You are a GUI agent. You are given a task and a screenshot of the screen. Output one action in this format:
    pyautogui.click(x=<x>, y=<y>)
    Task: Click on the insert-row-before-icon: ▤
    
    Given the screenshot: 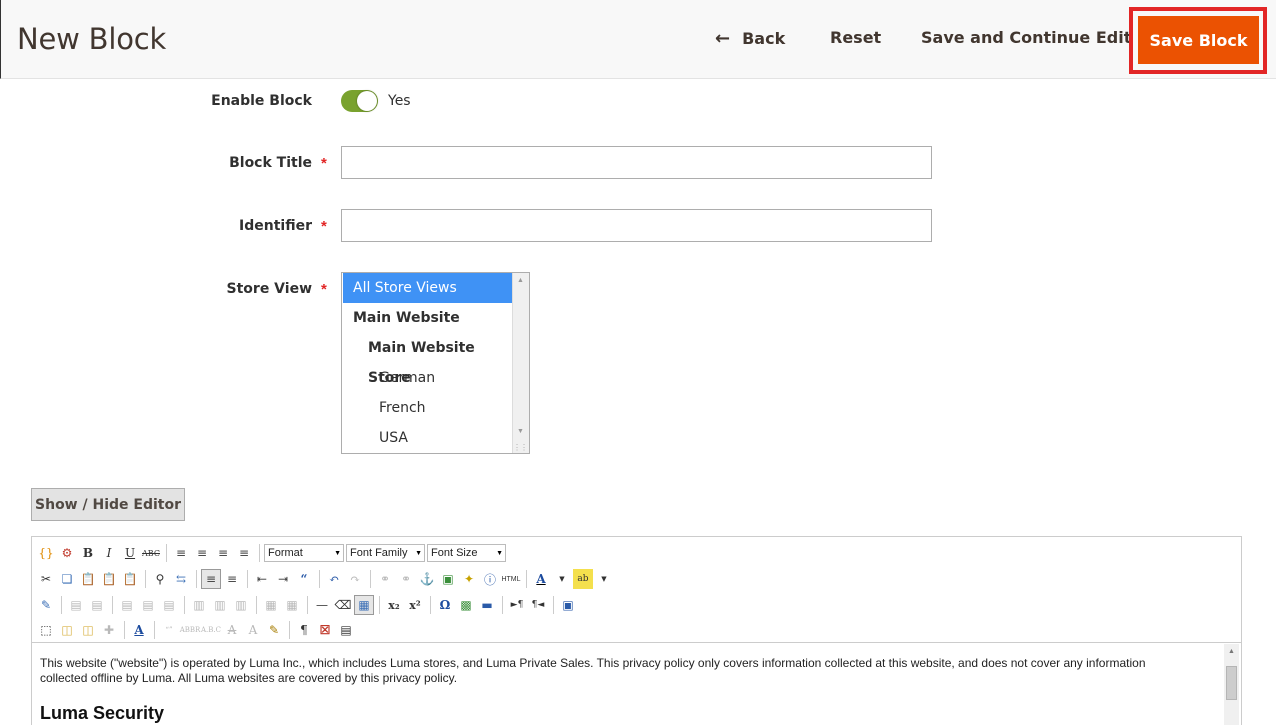 What is the action you would take?
    pyautogui.click(x=127, y=605)
    